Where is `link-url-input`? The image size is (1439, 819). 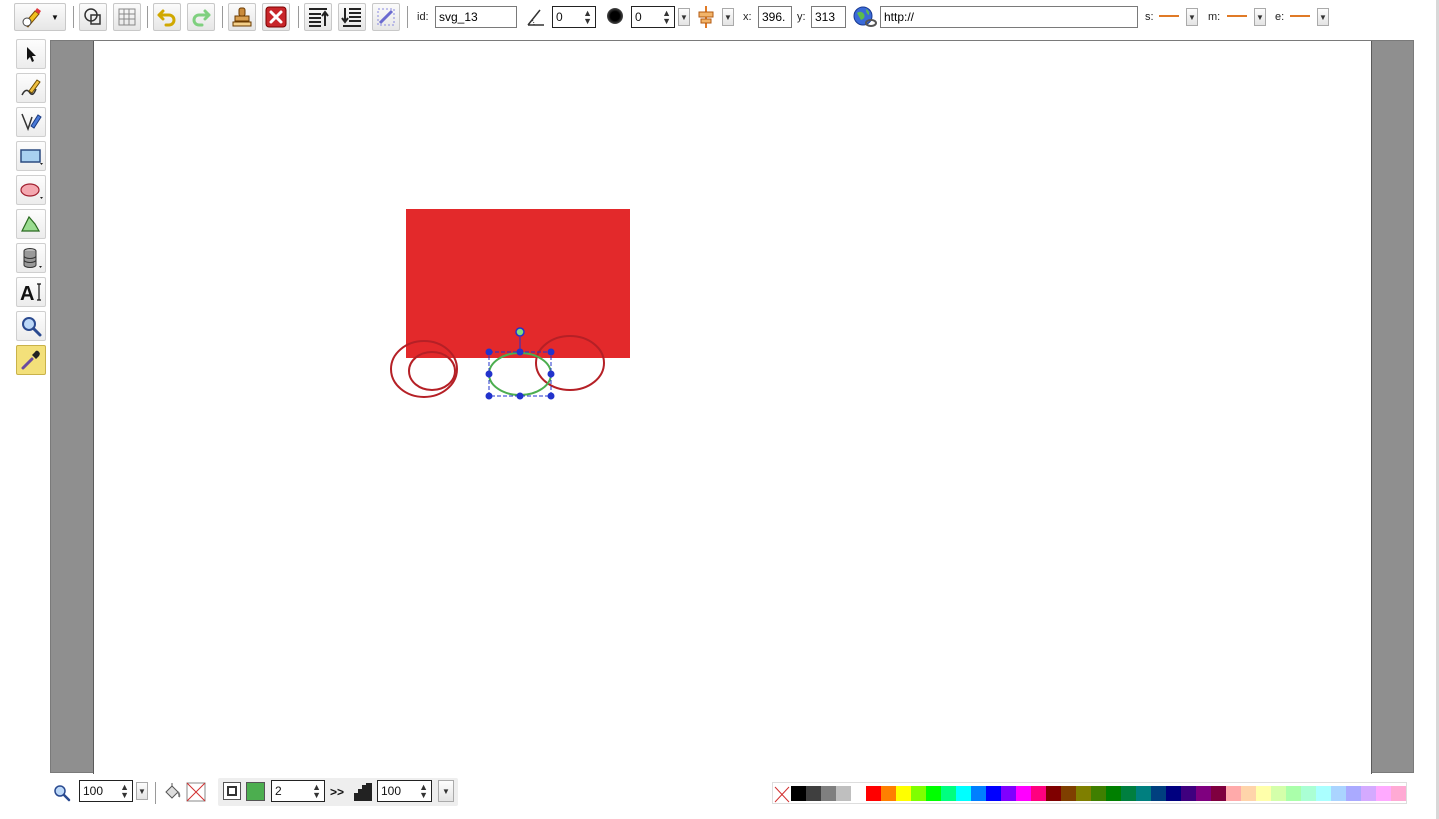 link-url-input is located at coordinates (1009, 17).